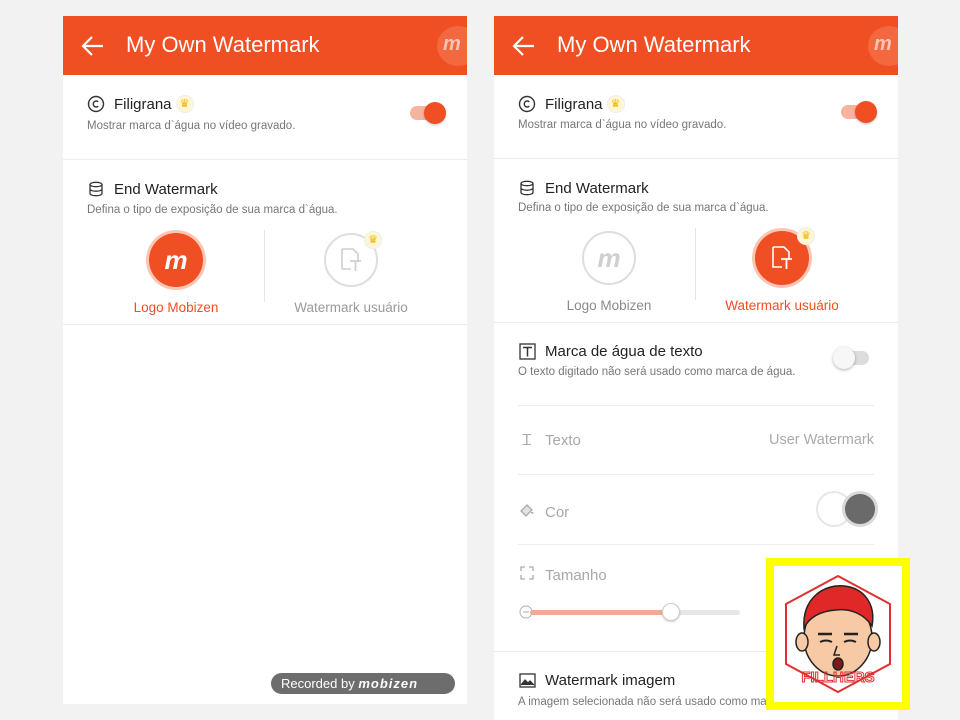 The width and height of the screenshot is (960, 720). Describe the element at coordinates (821, 440) in the screenshot. I see `texto-value: User Watermark` at that location.